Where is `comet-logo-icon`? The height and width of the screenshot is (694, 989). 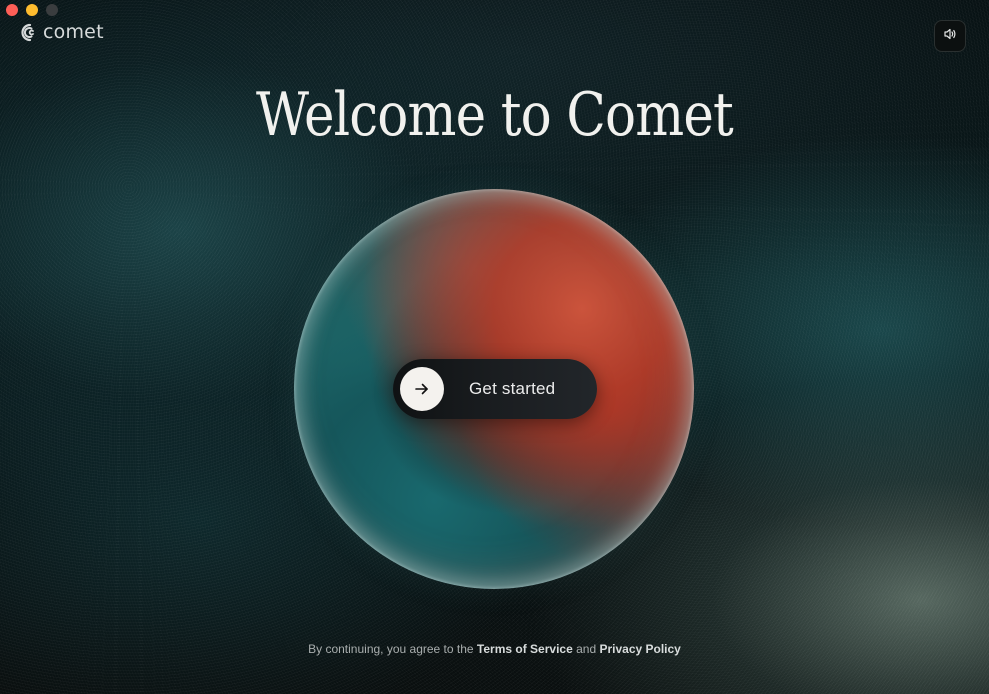 comet-logo-icon is located at coordinates (30, 32).